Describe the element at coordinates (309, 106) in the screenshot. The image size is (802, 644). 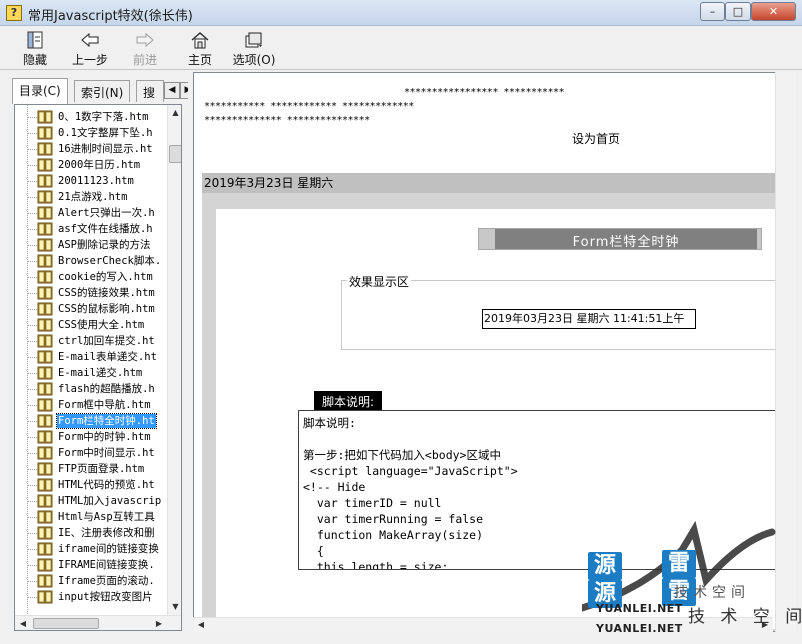
I see `star-banner-line: *********** ************ *************` at that location.